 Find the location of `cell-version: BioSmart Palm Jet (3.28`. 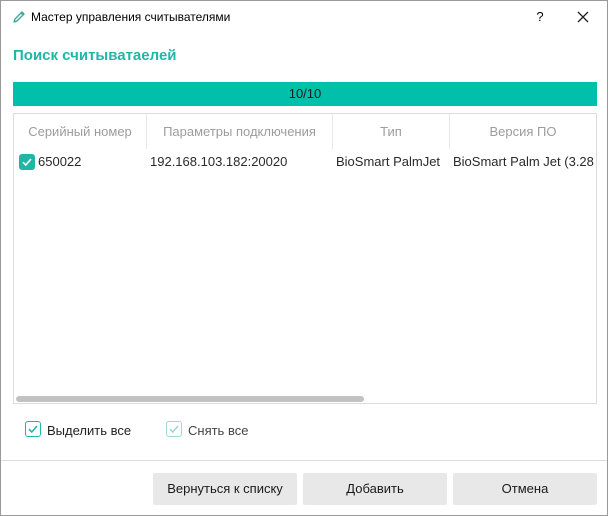

cell-version: BioSmart Palm Jet (3.28 is located at coordinates (523, 161).